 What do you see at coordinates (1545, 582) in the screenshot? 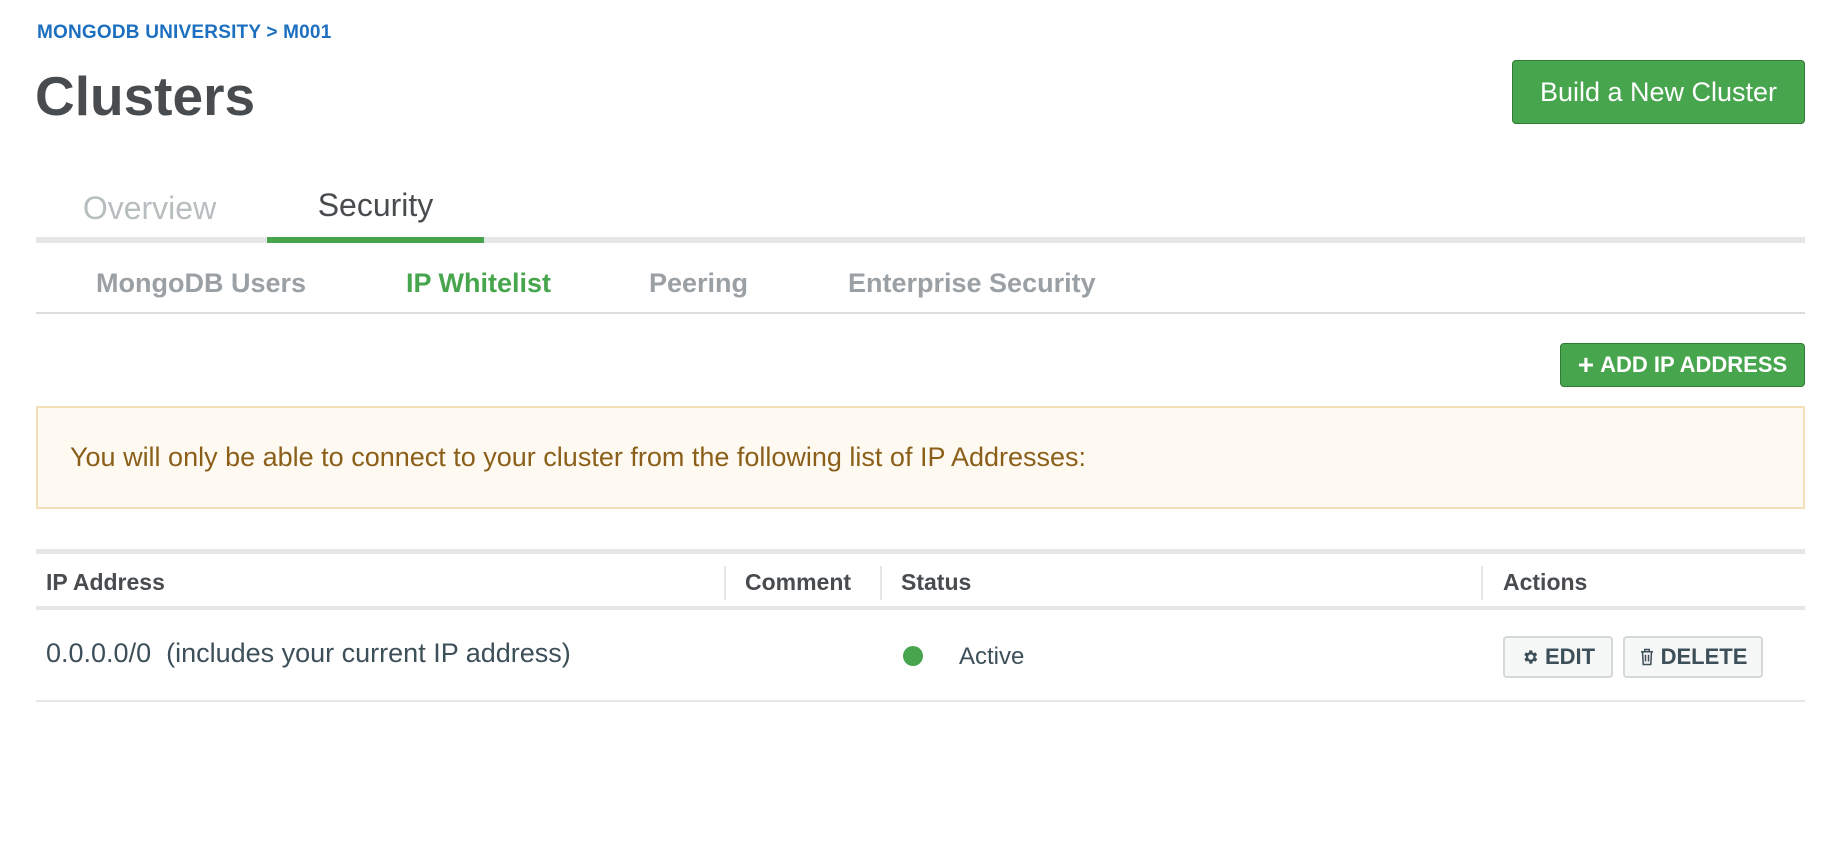
I see `header-actions: Actions` at bounding box center [1545, 582].